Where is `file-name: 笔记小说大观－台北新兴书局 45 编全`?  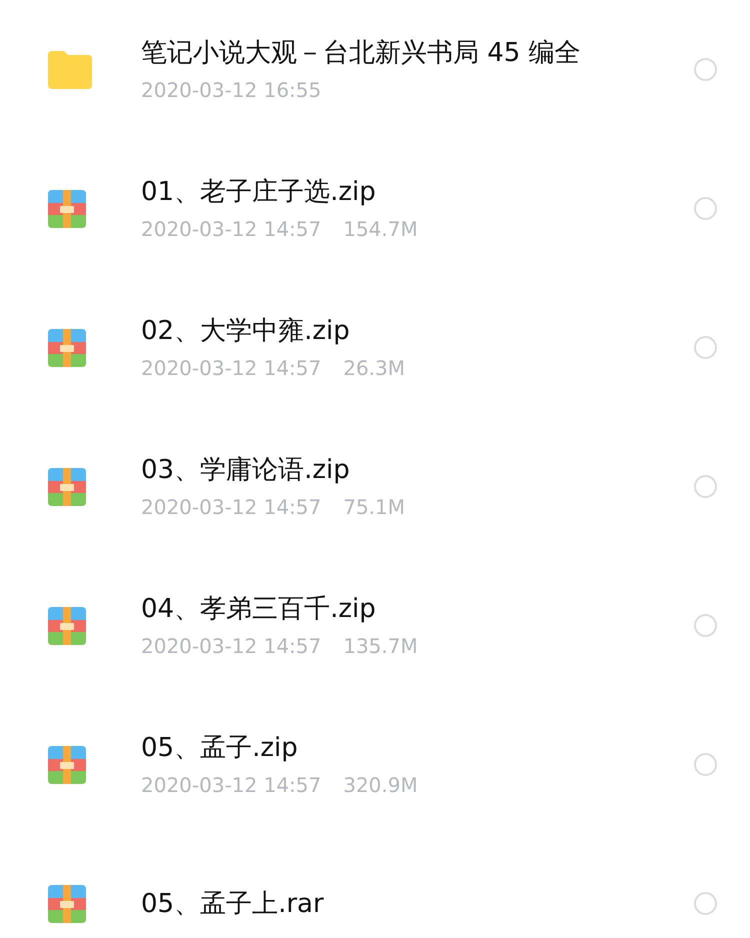 file-name: 笔记小说大观－台北新兴书局 45 编全 is located at coordinates (402, 52).